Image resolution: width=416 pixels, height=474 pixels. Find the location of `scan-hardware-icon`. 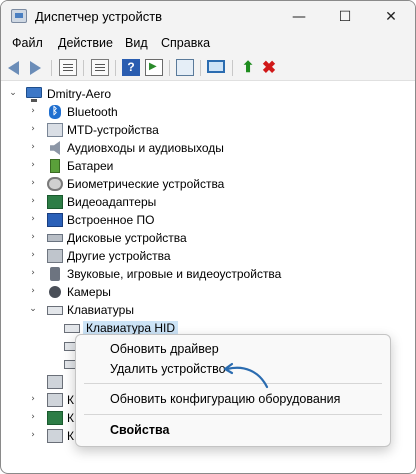

scan-hardware-icon is located at coordinates (185, 67).